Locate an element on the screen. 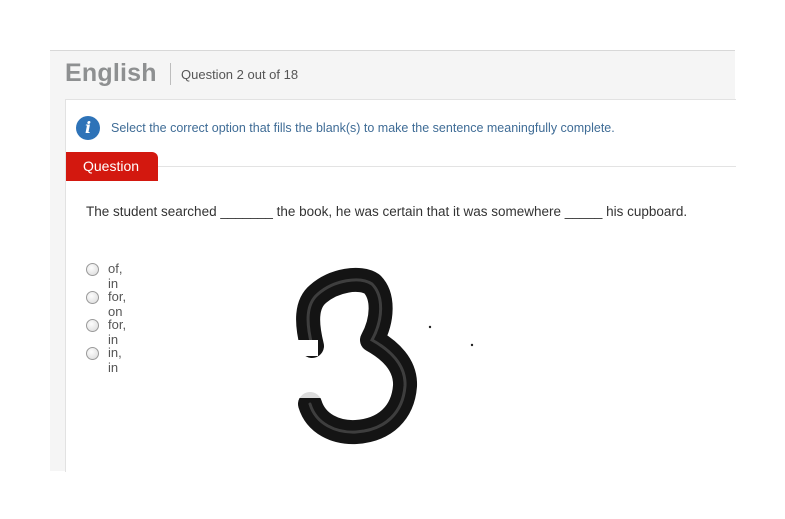  handwritten-number-drawing is located at coordinates (383, 356).